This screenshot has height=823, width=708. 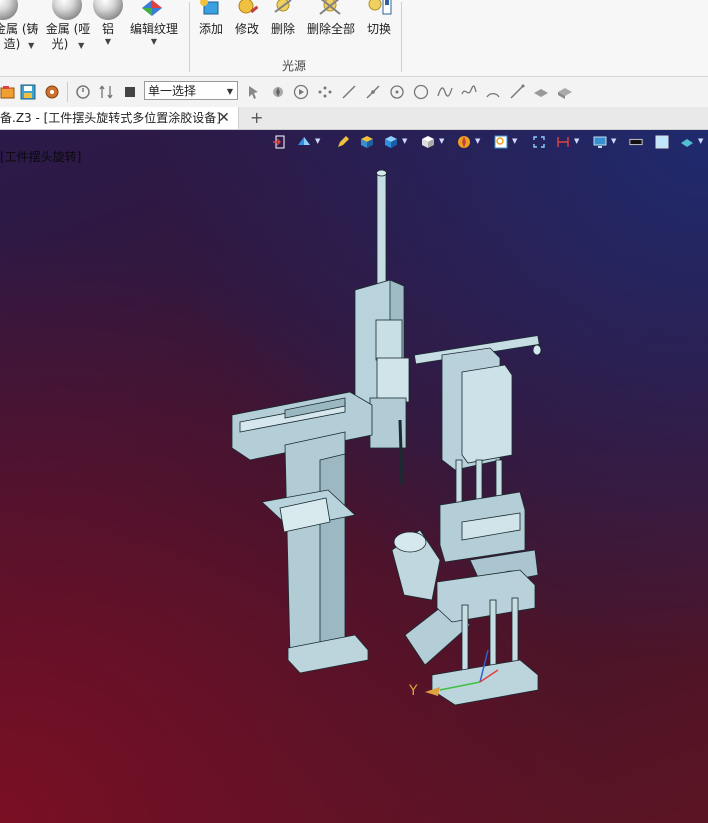 I want to click on quick-toolbar, so click(x=354, y=92).